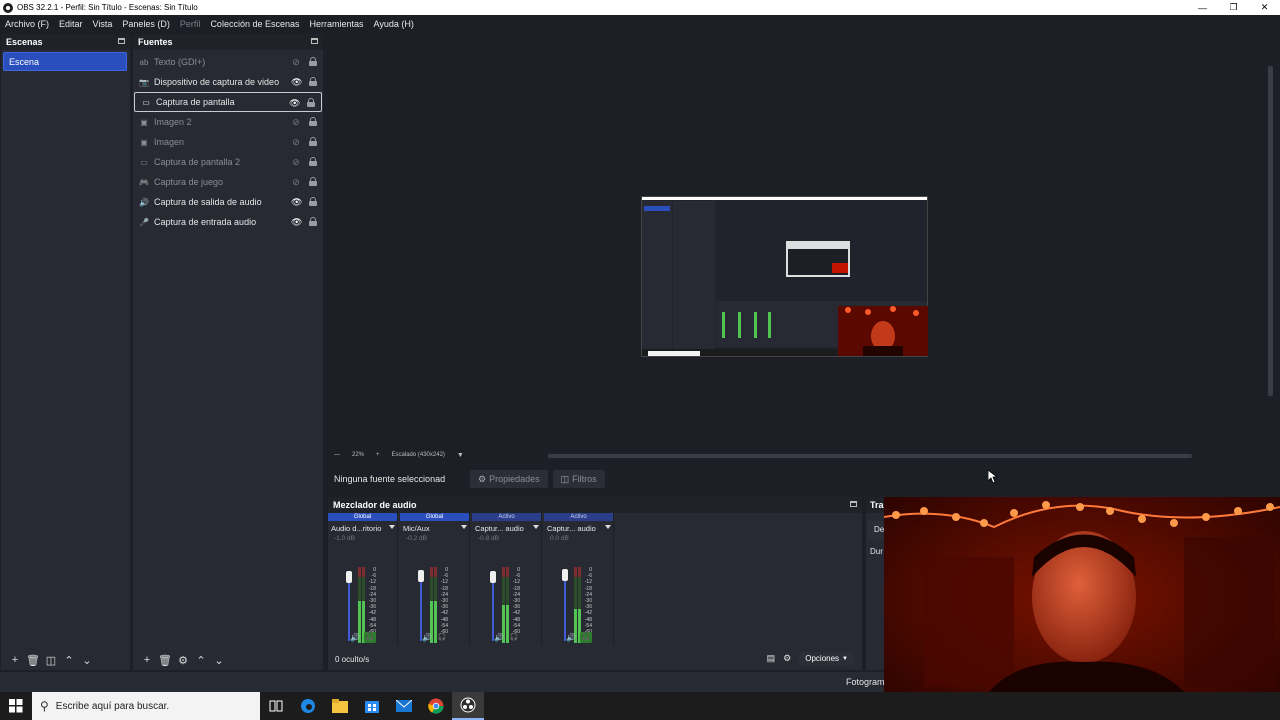 The height and width of the screenshot is (720, 1280). Describe the element at coordinates (24, 42) in the screenshot. I see `scenes-title: Escenas` at that location.